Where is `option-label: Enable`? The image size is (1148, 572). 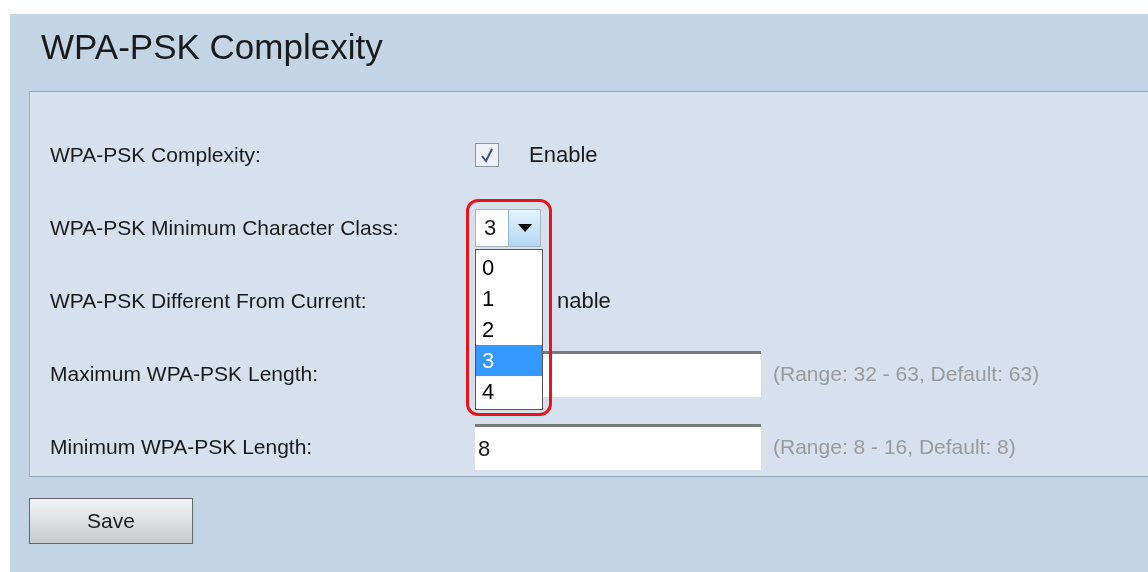 option-label: Enable is located at coordinates (563, 155).